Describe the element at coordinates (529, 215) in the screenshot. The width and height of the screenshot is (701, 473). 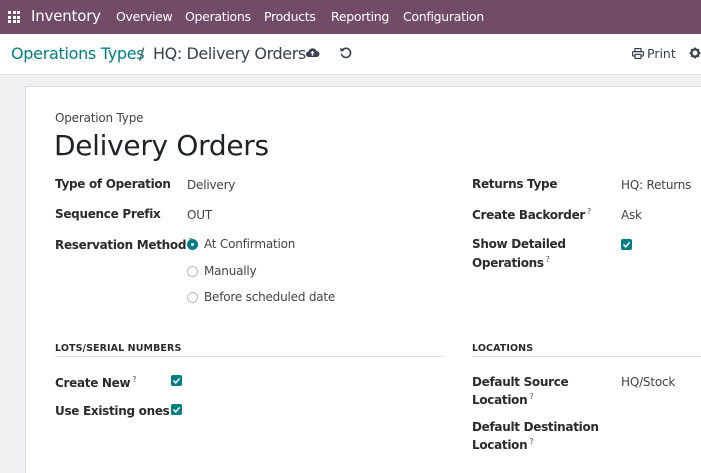
I see `create-backorder-text: Create Backorder` at that location.